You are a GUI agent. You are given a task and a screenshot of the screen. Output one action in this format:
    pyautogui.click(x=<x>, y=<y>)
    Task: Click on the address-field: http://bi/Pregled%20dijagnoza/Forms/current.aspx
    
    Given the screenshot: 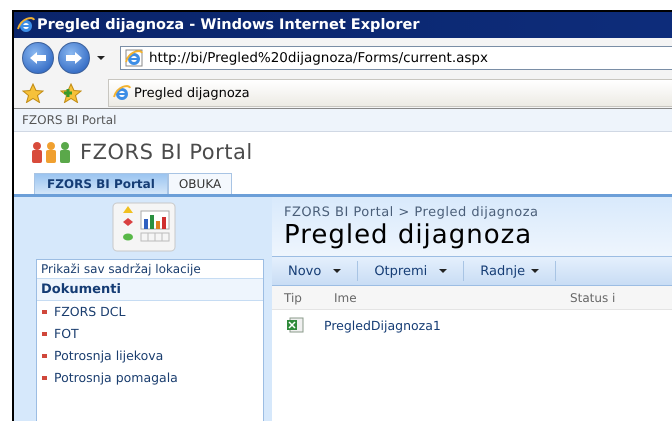 What is the action you would take?
    pyautogui.click(x=396, y=58)
    